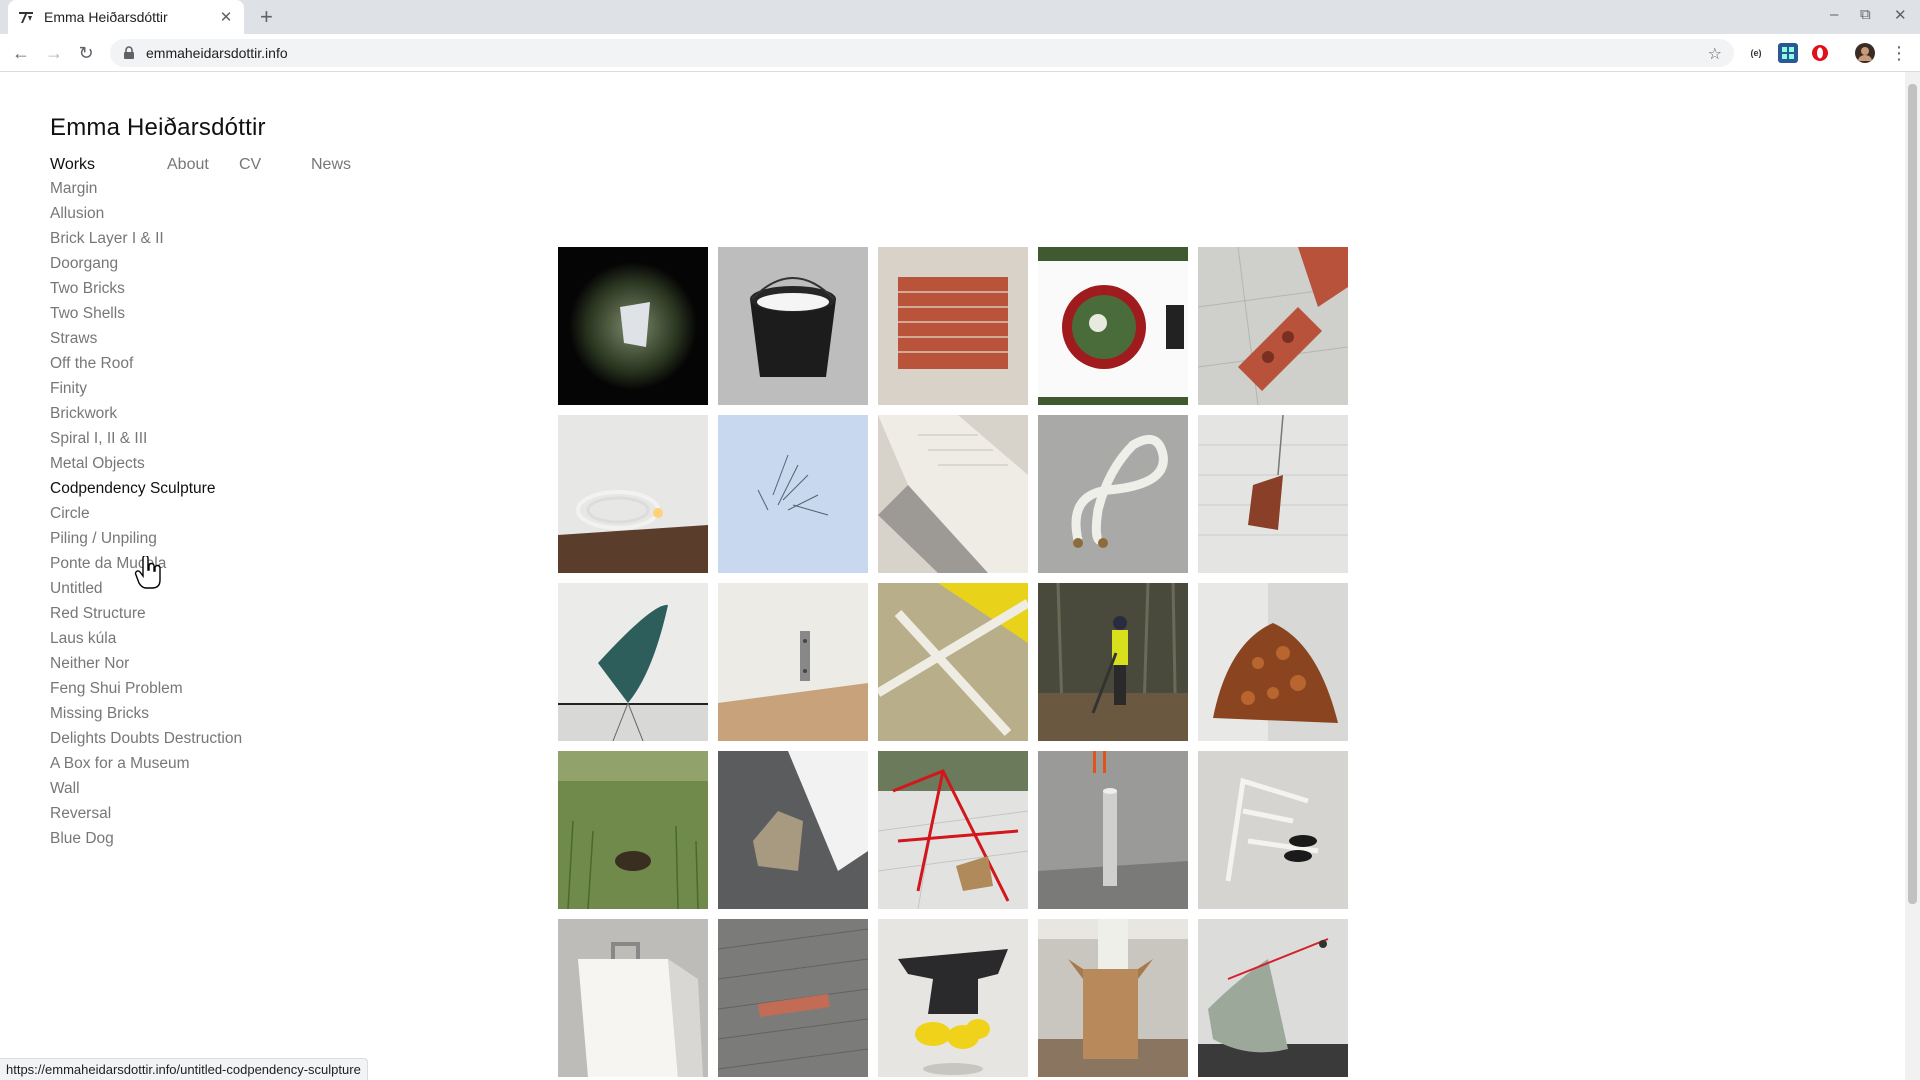  What do you see at coordinates (633, 326) in the screenshot?
I see `thumbnail-dark-porthole` at bounding box center [633, 326].